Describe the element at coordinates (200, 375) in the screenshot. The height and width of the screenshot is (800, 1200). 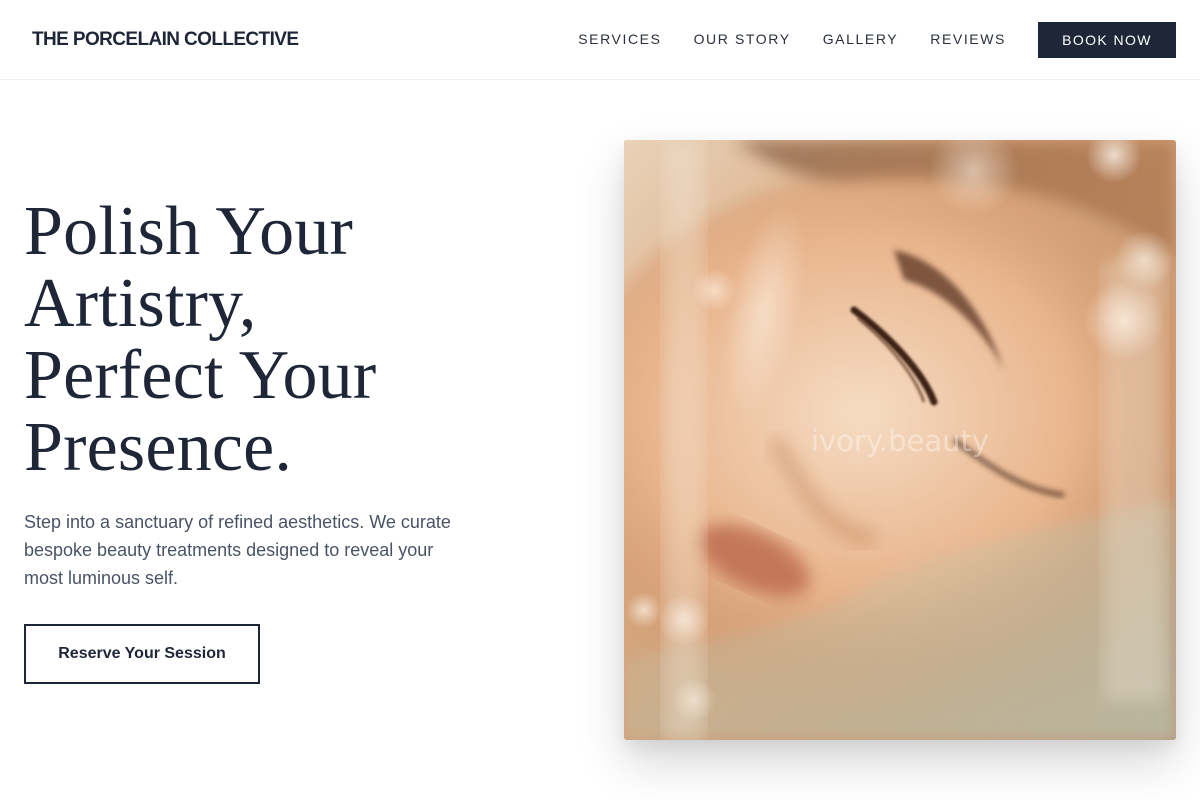
I see `hero-title-line: Perfect Your` at that location.